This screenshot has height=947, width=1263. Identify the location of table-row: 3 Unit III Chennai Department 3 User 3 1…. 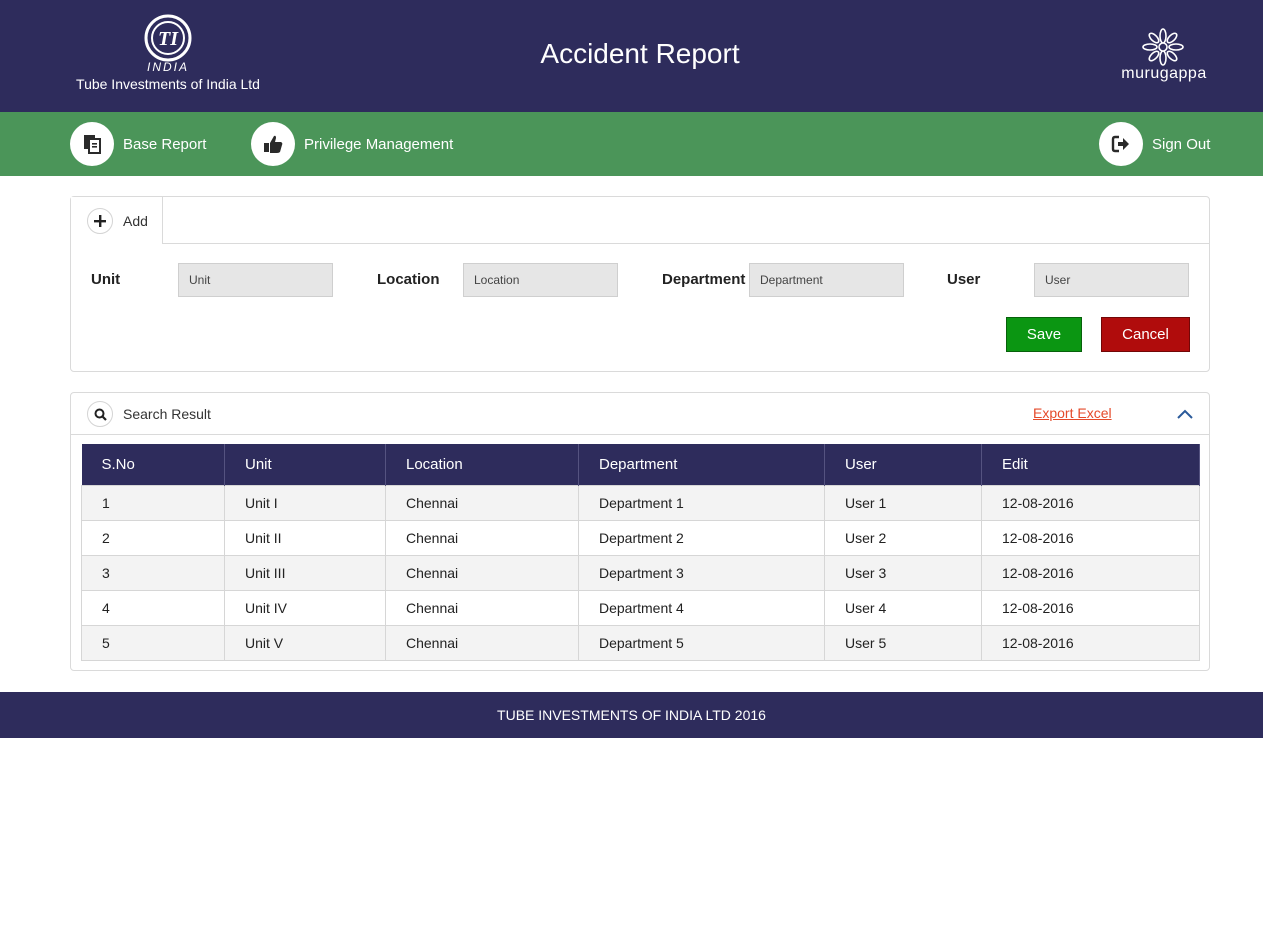
(640, 572).